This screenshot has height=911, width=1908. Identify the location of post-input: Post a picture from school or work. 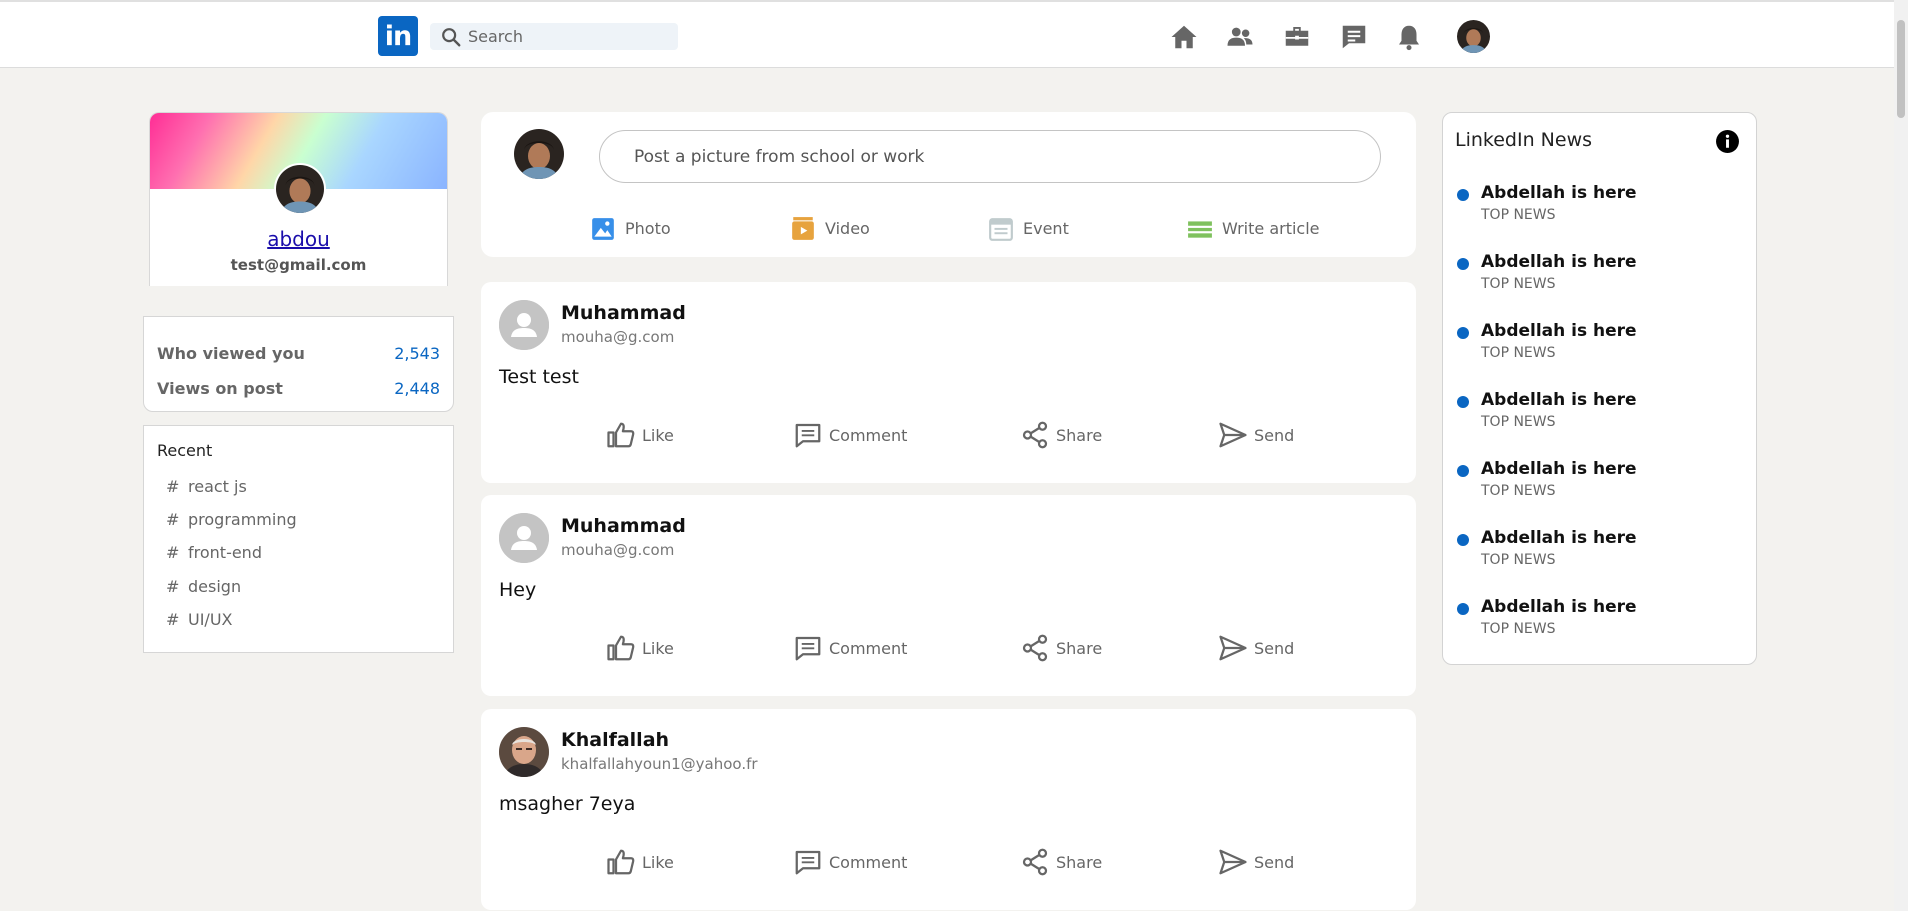
(990, 156).